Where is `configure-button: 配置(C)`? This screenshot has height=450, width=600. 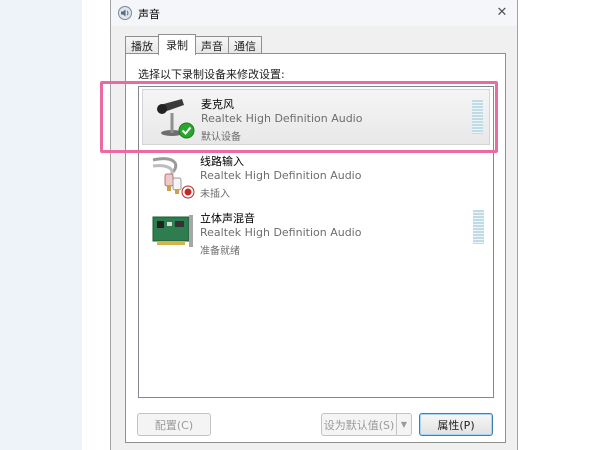 configure-button: 配置(C) is located at coordinates (174, 424).